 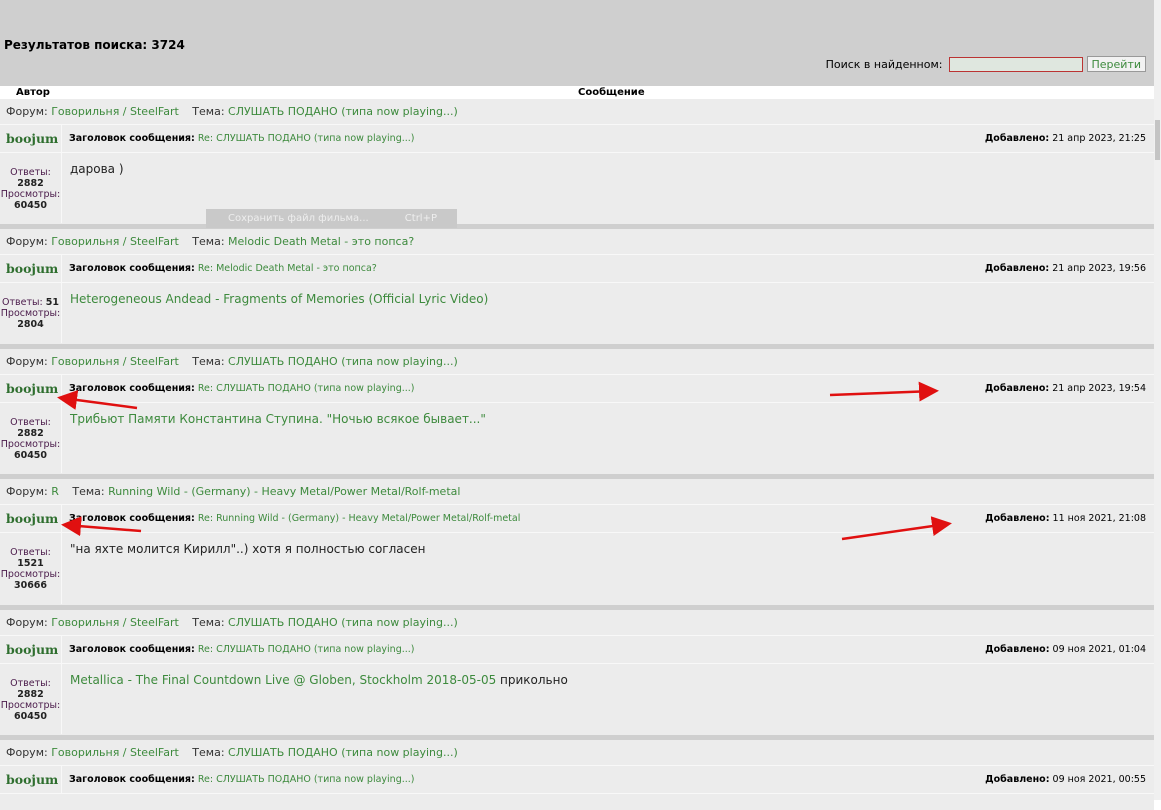 What do you see at coordinates (884, 64) in the screenshot?
I see `search-label: Поиск в найденном:` at bounding box center [884, 64].